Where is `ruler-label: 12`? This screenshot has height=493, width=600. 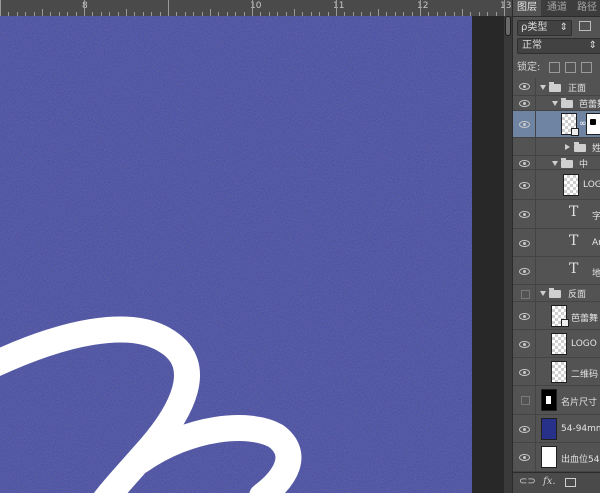
ruler-label: 12 is located at coordinates (423, 6).